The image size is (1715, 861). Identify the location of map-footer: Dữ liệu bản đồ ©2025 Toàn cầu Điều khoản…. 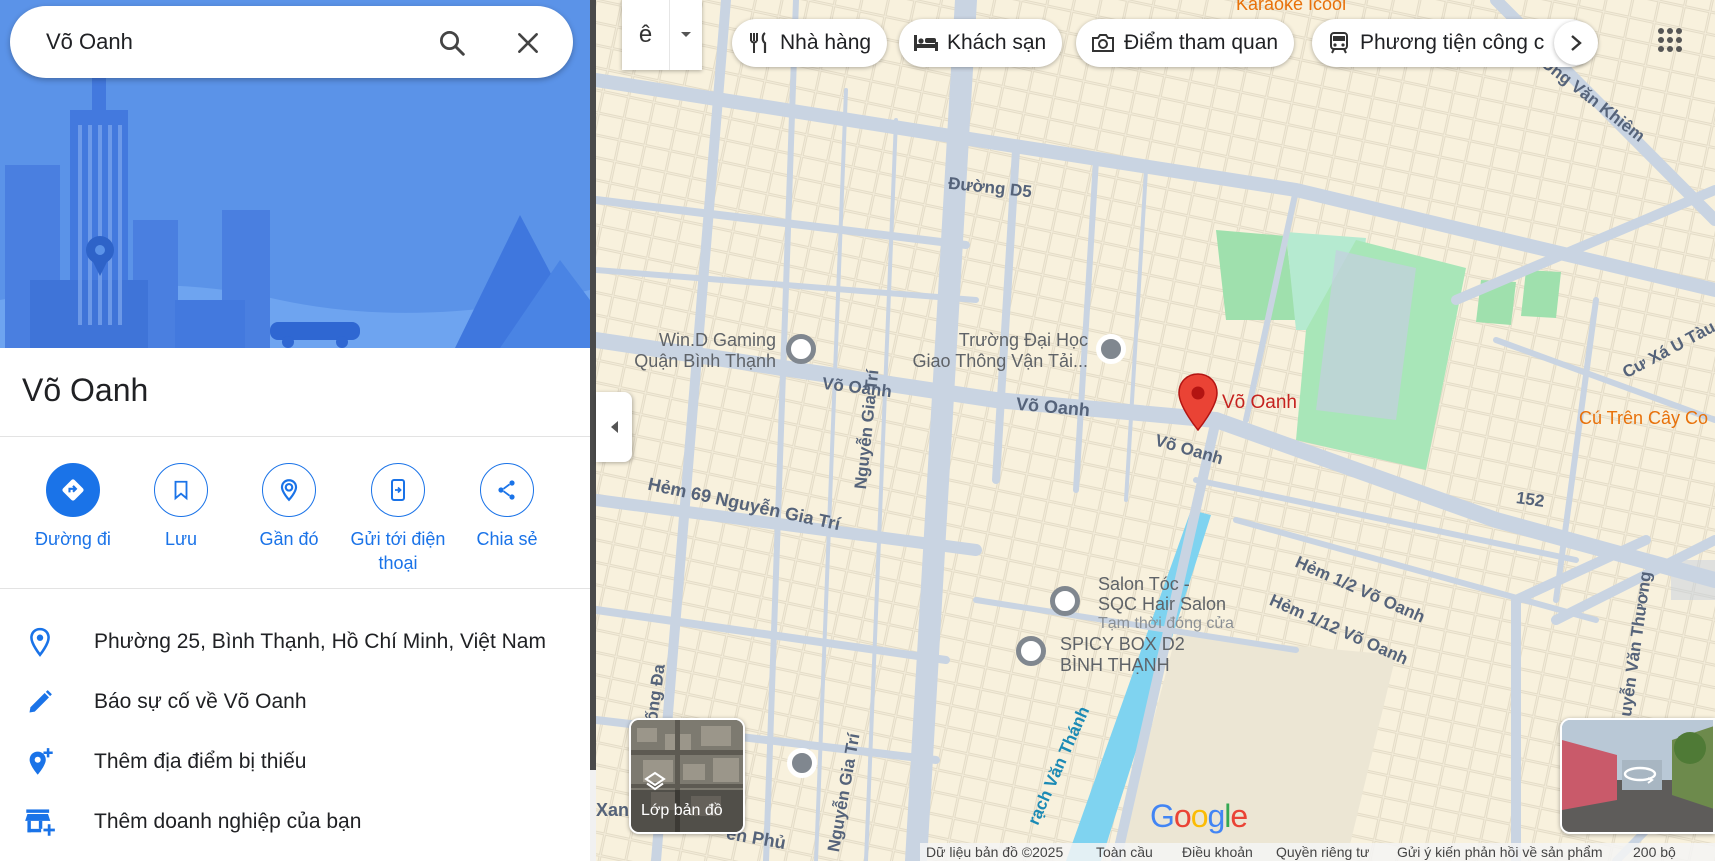
(1317, 852).